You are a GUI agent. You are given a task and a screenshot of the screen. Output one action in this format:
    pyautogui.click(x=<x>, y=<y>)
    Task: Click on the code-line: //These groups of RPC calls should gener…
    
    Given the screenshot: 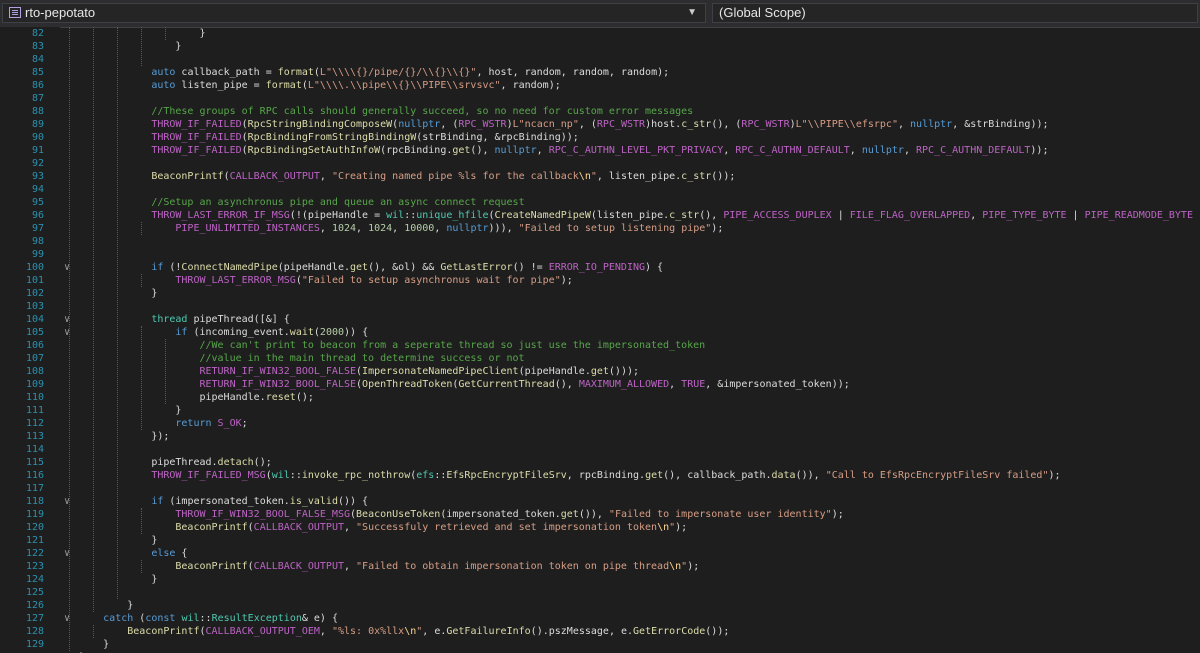 What is the action you would take?
    pyautogui.click(x=422, y=111)
    